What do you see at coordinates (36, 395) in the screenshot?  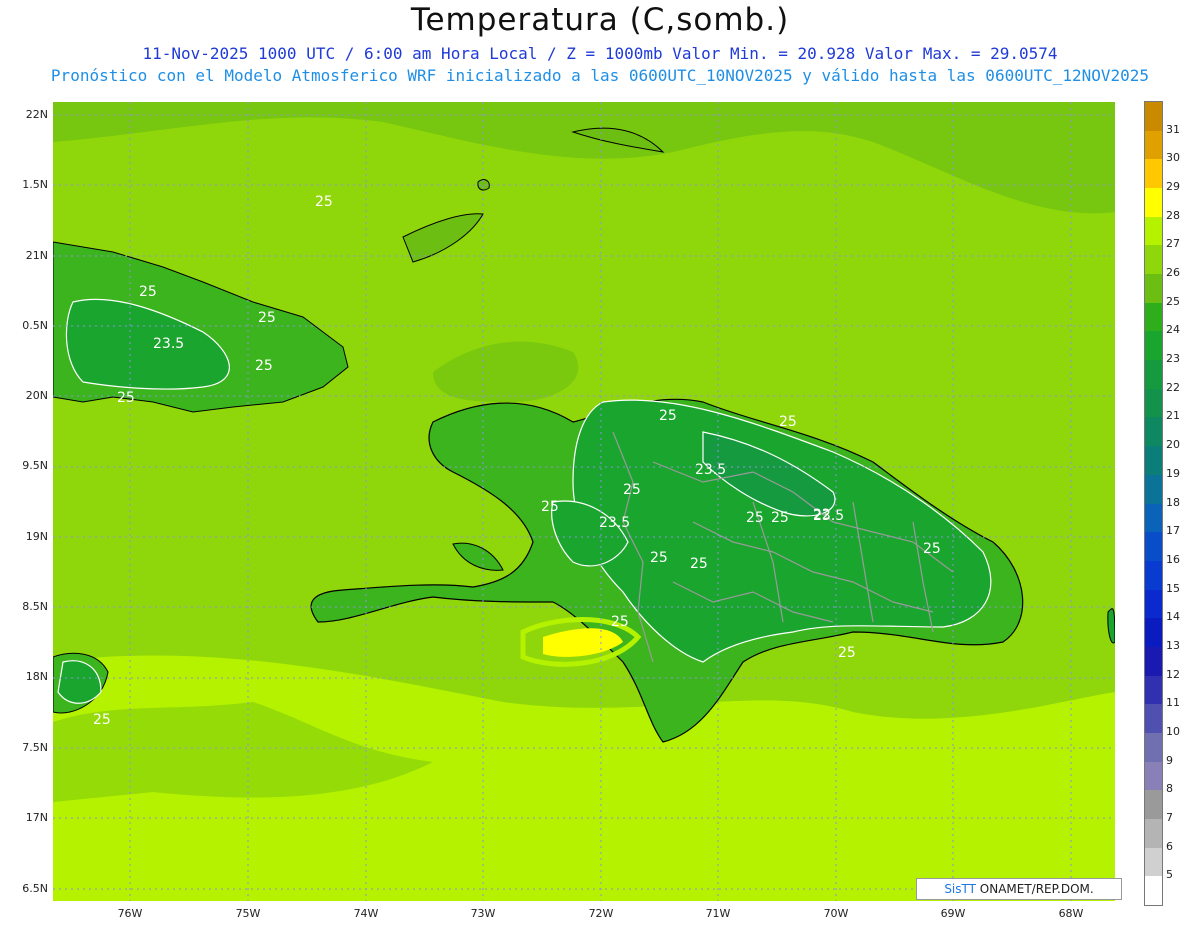 I see `y-tick-label: 20N` at bounding box center [36, 395].